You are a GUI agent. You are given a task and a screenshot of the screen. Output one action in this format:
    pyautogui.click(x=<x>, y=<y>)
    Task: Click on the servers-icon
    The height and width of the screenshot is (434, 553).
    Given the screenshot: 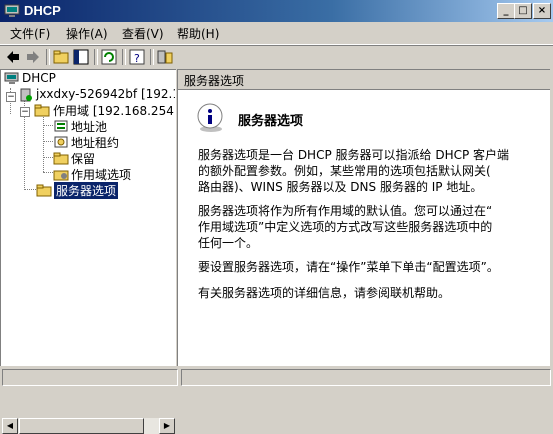 What is the action you would take?
    pyautogui.click(x=165, y=57)
    